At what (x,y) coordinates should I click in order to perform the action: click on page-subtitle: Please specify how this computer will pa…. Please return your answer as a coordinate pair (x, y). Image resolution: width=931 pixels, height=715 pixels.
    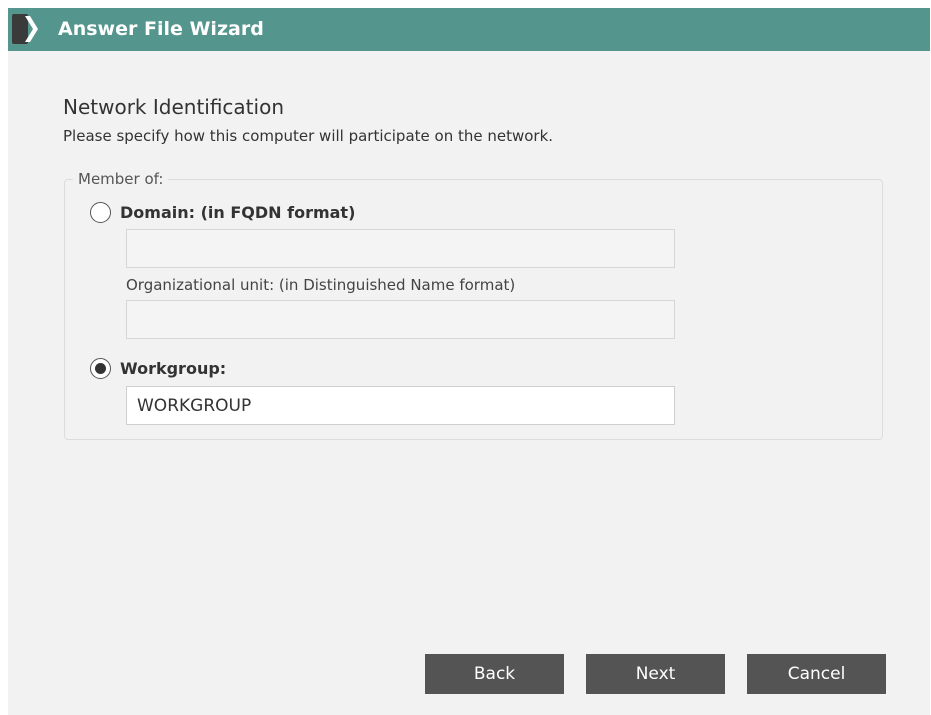
    Looking at the image, I should click on (308, 136).